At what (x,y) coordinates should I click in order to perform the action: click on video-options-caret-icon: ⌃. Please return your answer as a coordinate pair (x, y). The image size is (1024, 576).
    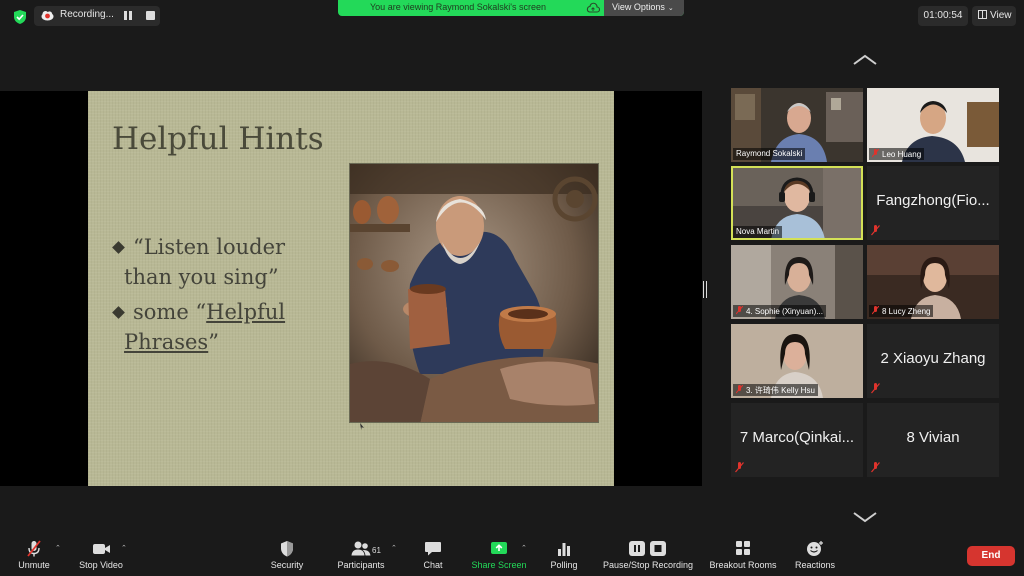
    Looking at the image, I should click on (124, 548).